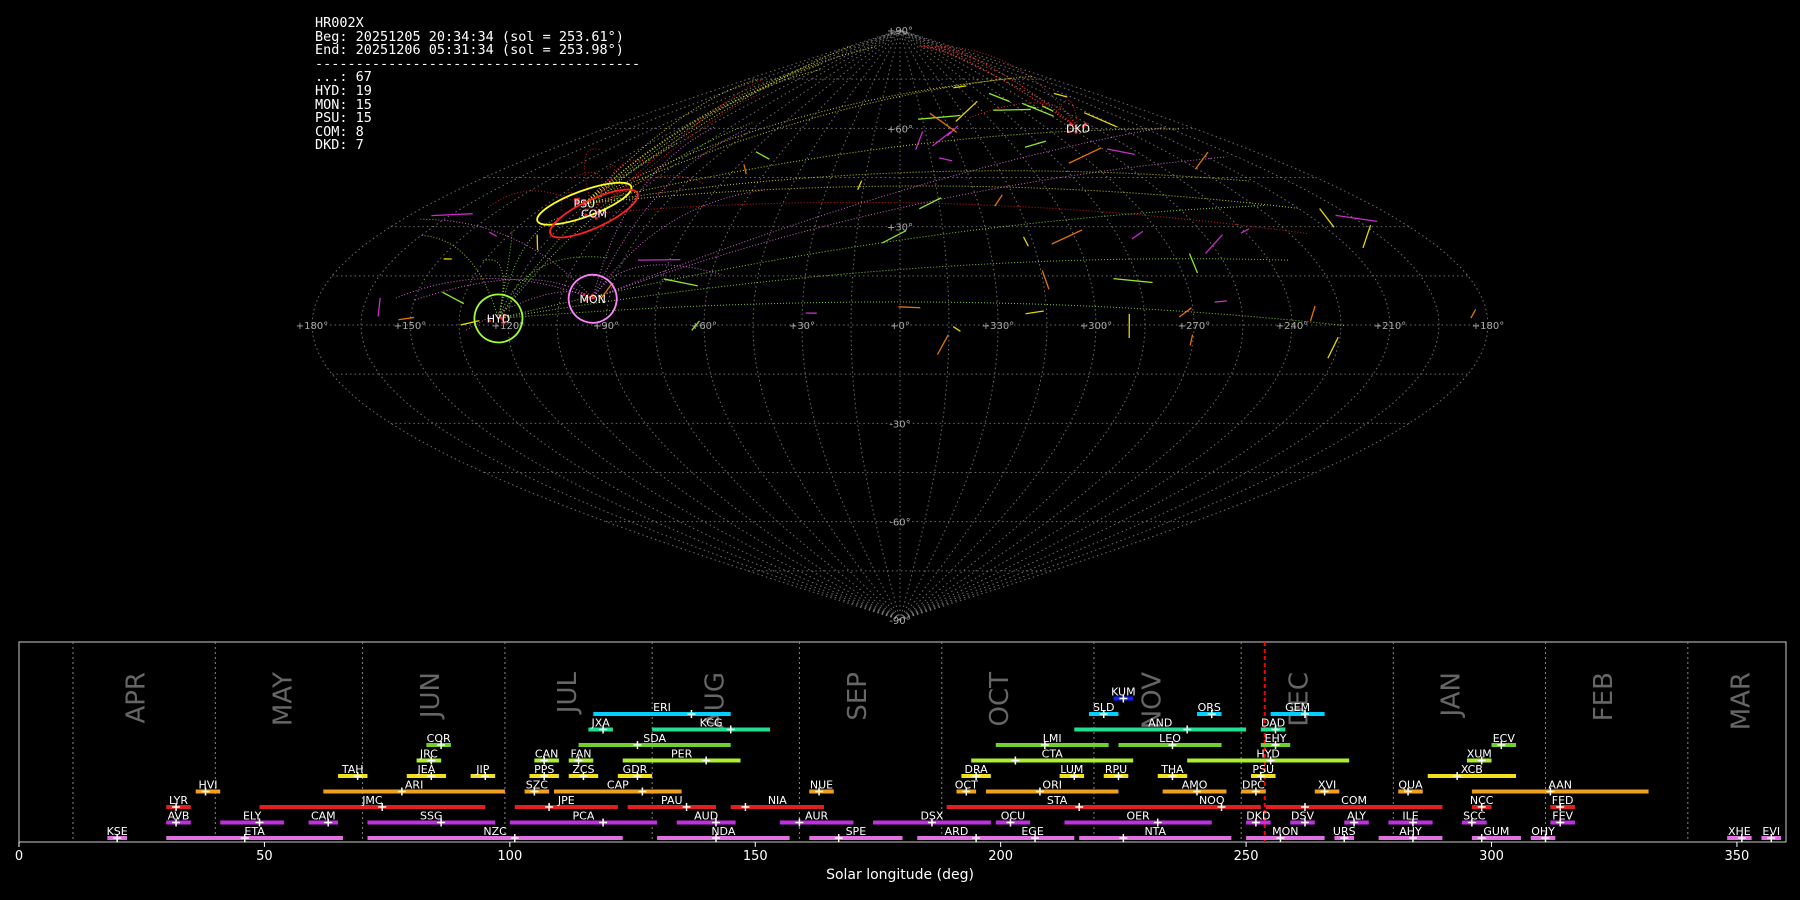 This screenshot has width=1800, height=900. What do you see at coordinates (711, 723) in the screenshot?
I see `shower-label: KCG` at bounding box center [711, 723].